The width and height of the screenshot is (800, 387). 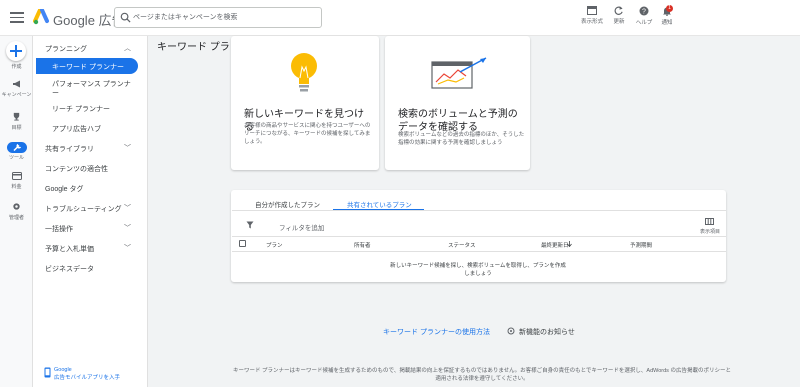 What do you see at coordinates (81, 109) in the screenshot?
I see `nav-reach-planner: リーチ プランナー` at bounding box center [81, 109].